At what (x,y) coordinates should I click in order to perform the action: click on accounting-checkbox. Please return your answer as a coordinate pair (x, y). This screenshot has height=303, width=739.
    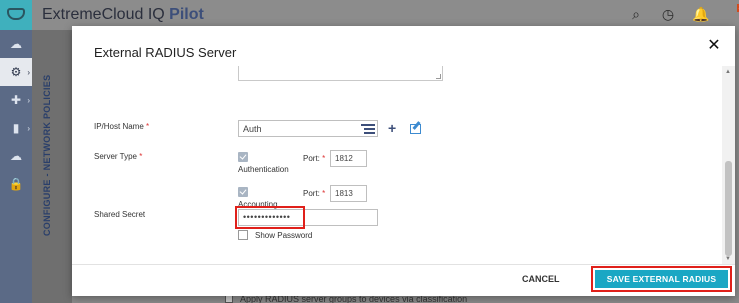
    Looking at the image, I should click on (243, 192).